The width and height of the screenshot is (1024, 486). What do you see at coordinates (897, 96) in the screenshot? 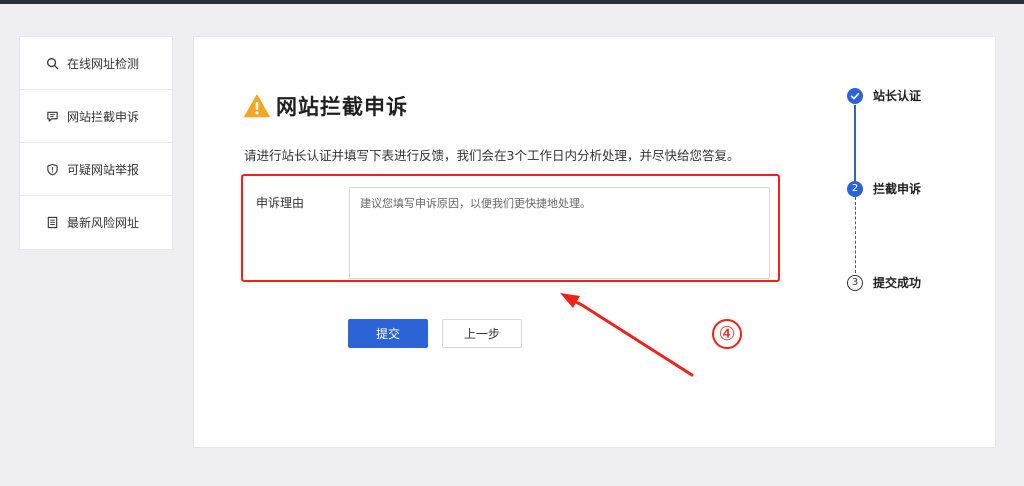
I see `step-label: 站长认证` at bounding box center [897, 96].